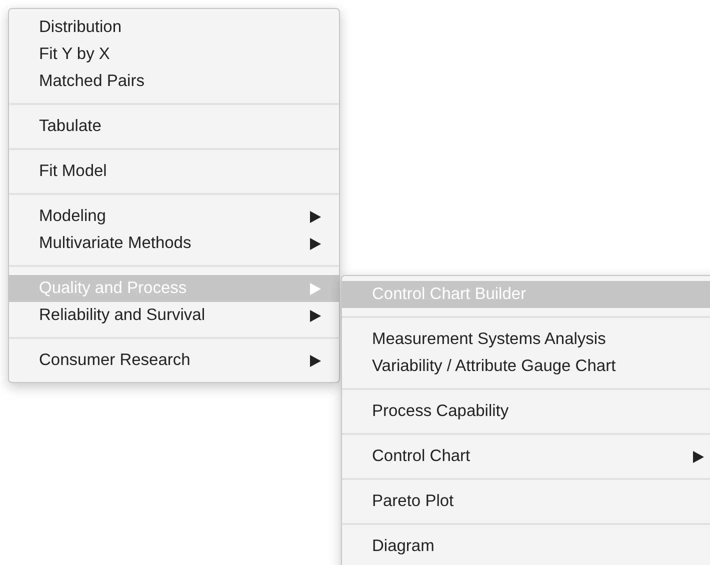 This screenshot has height=565, width=710. What do you see at coordinates (174, 360) in the screenshot?
I see `menu-item: Consumer Research` at bounding box center [174, 360].